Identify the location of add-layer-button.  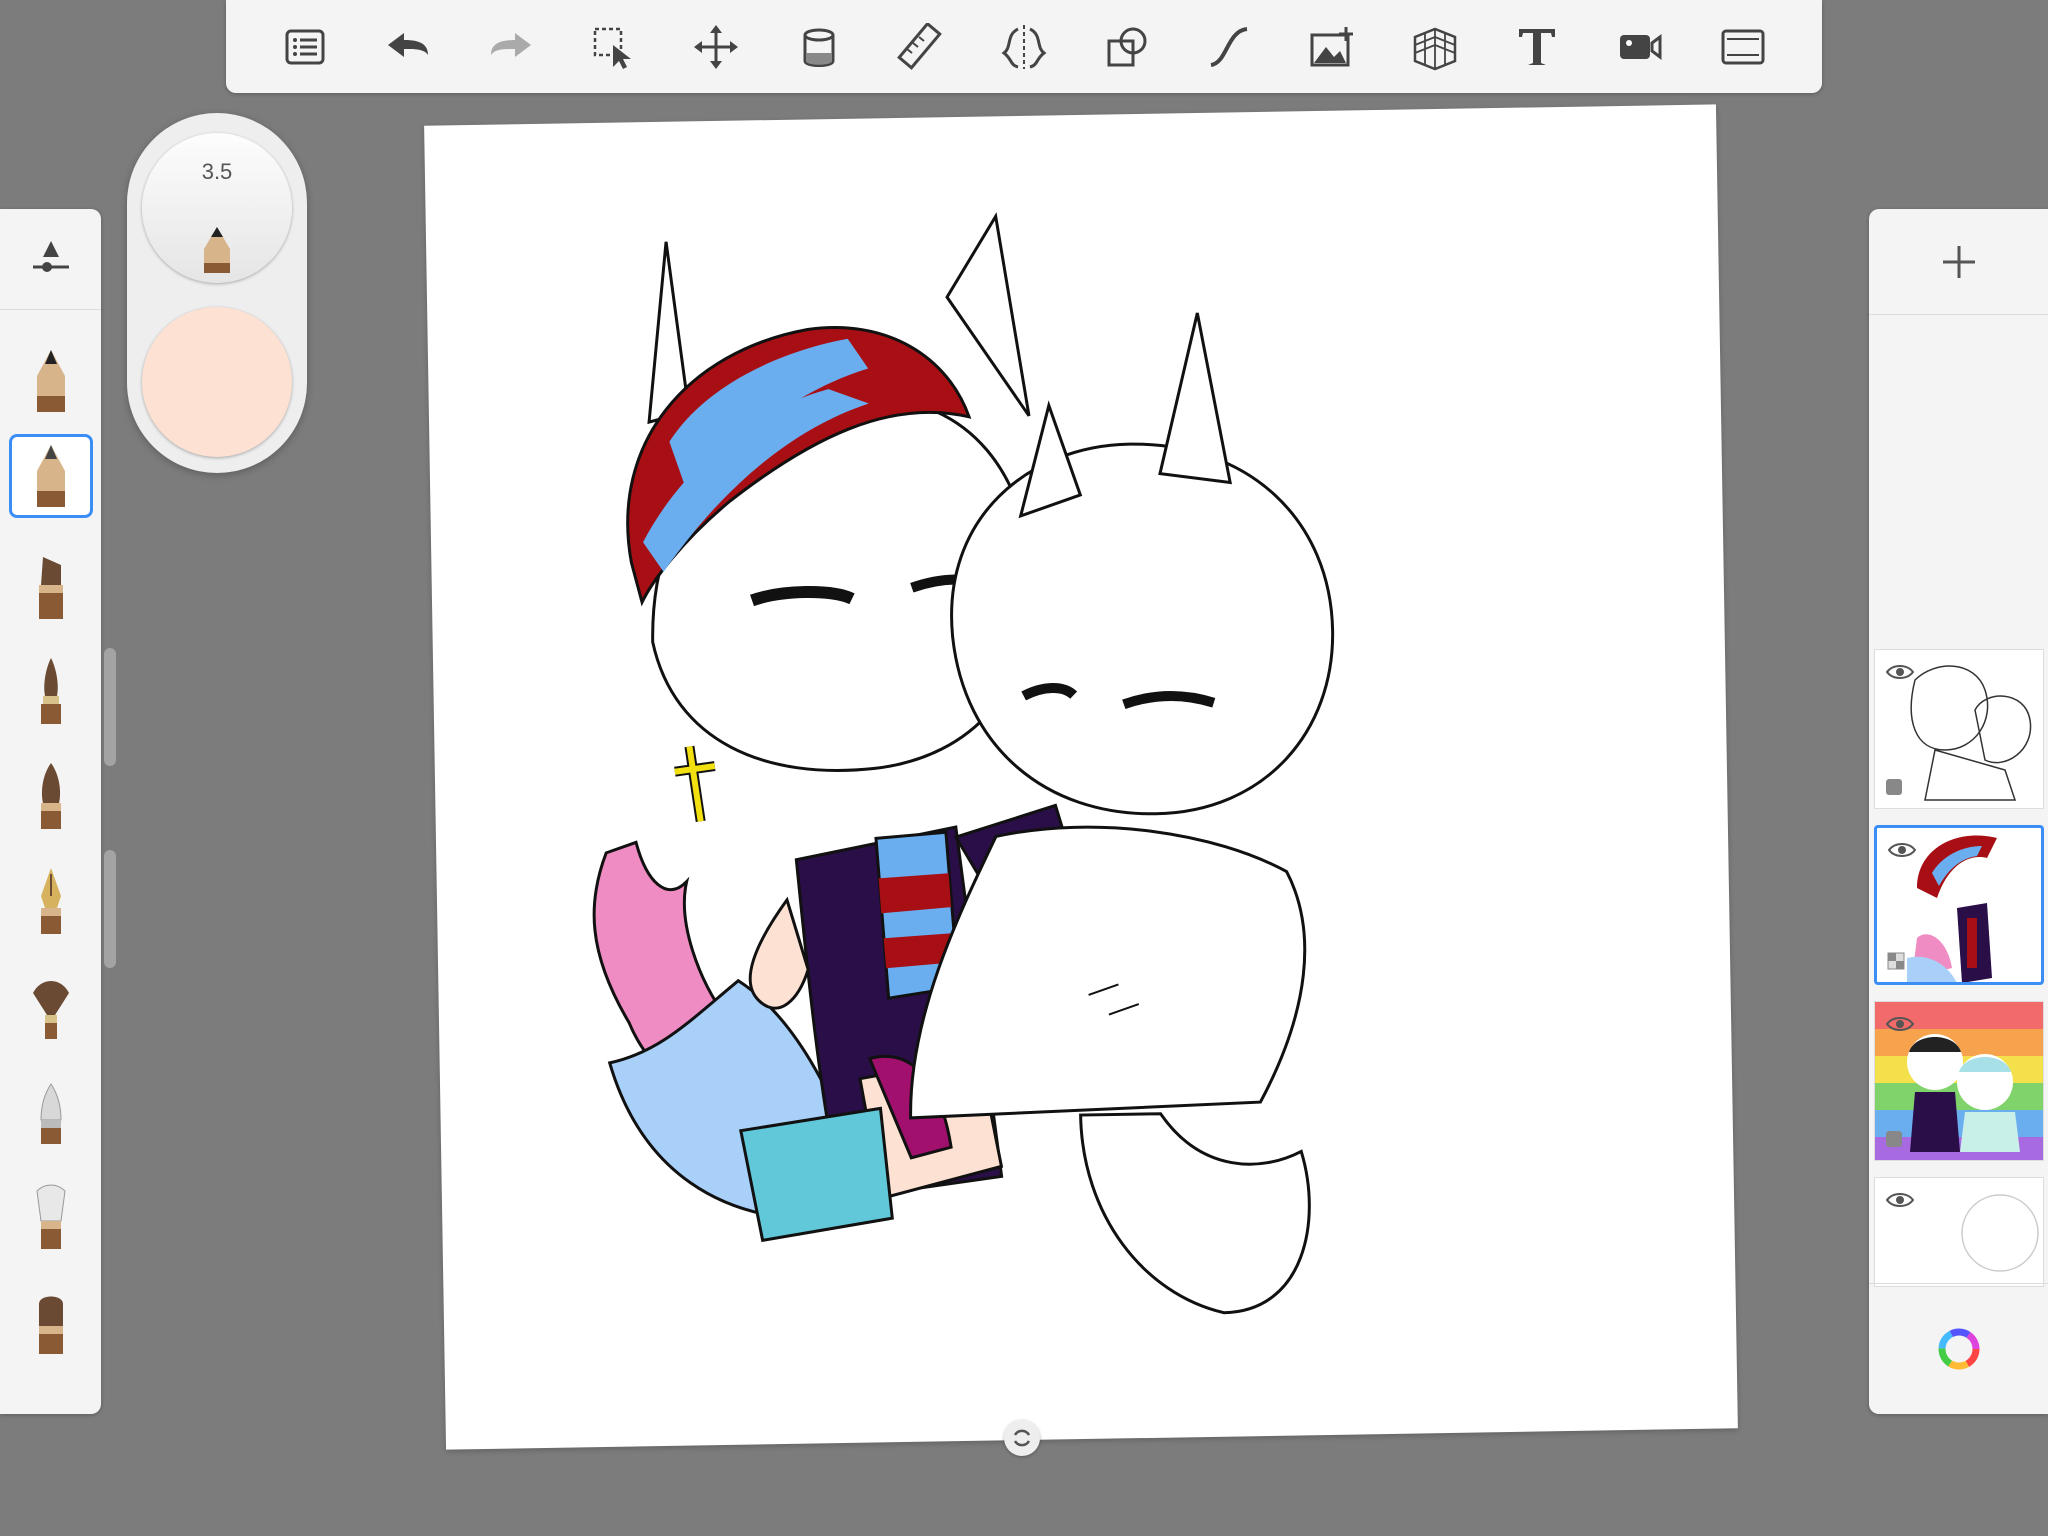
(1958, 262).